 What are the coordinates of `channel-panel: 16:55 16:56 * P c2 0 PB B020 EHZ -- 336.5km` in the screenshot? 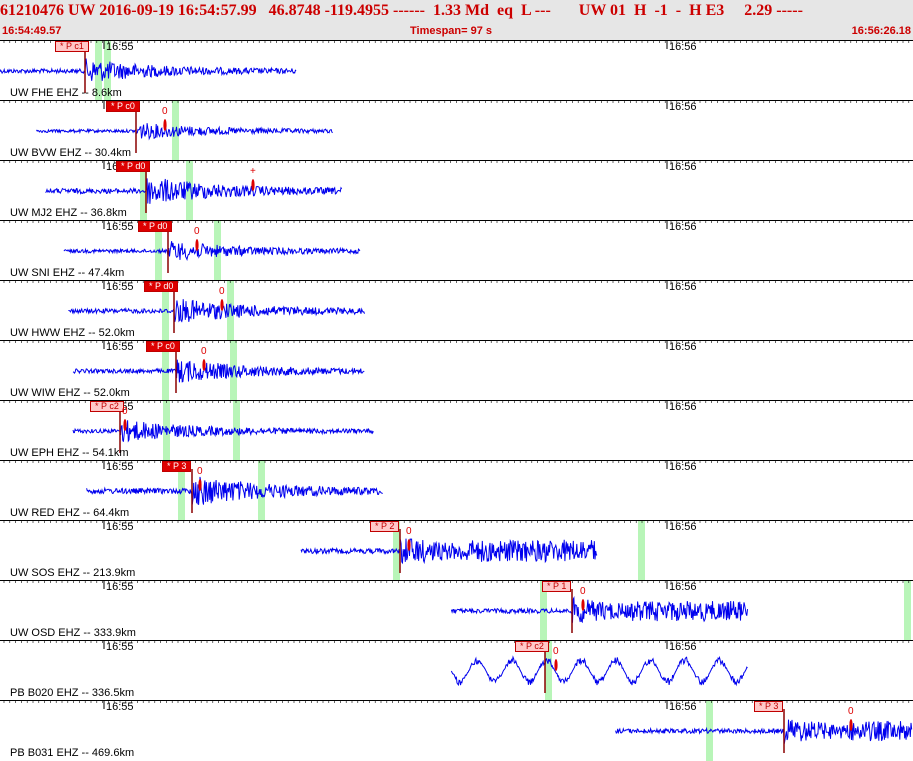 It's located at (456, 670).